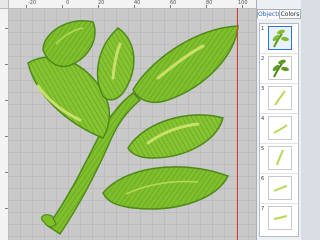  Describe the element at coordinates (263, 179) in the screenshot. I see `object-number: 6` at that location.